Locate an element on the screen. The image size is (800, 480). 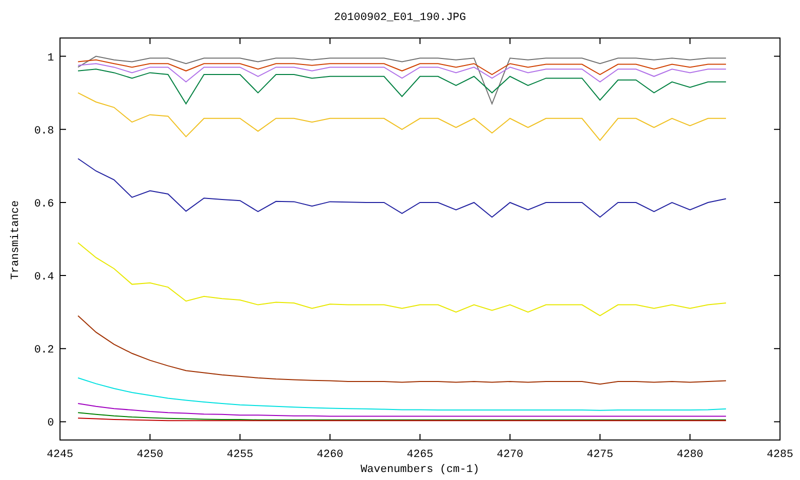
y-tick-label: 0.2 is located at coordinates (44, 350).